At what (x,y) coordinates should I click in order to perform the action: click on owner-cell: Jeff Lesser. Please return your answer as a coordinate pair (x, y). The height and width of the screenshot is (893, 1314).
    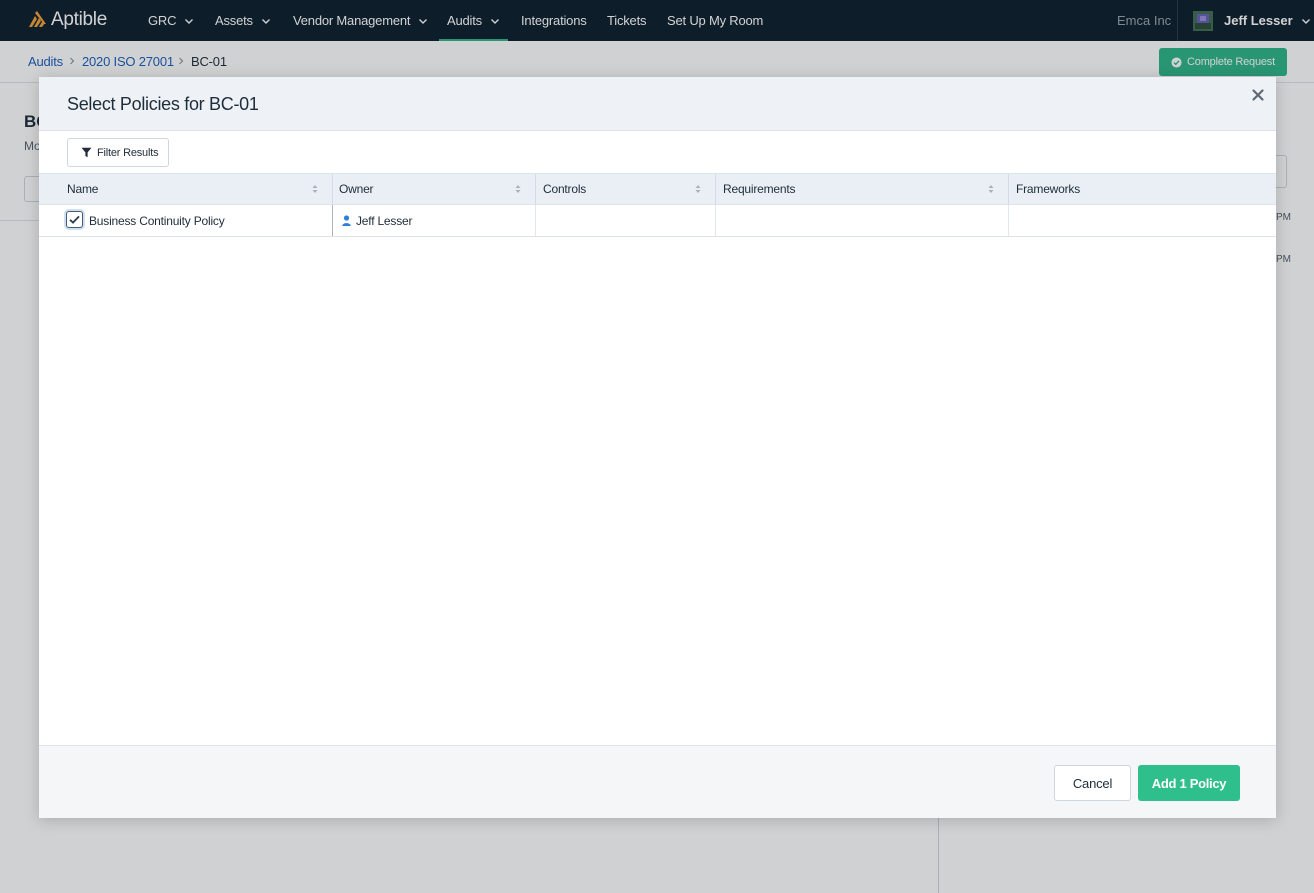
    Looking at the image, I should click on (377, 220).